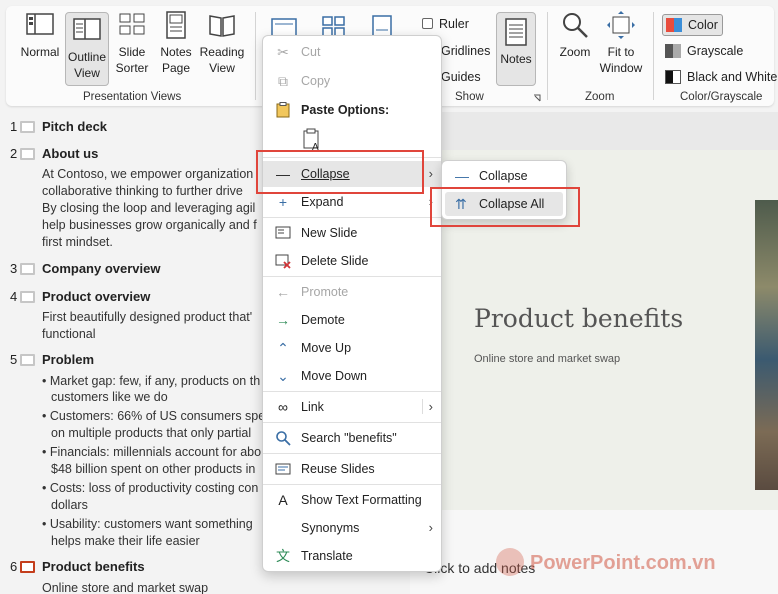 The image size is (778, 594). What do you see at coordinates (352, 348) in the screenshot?
I see `menu-item-move-up: ⌃ Move Up` at bounding box center [352, 348].